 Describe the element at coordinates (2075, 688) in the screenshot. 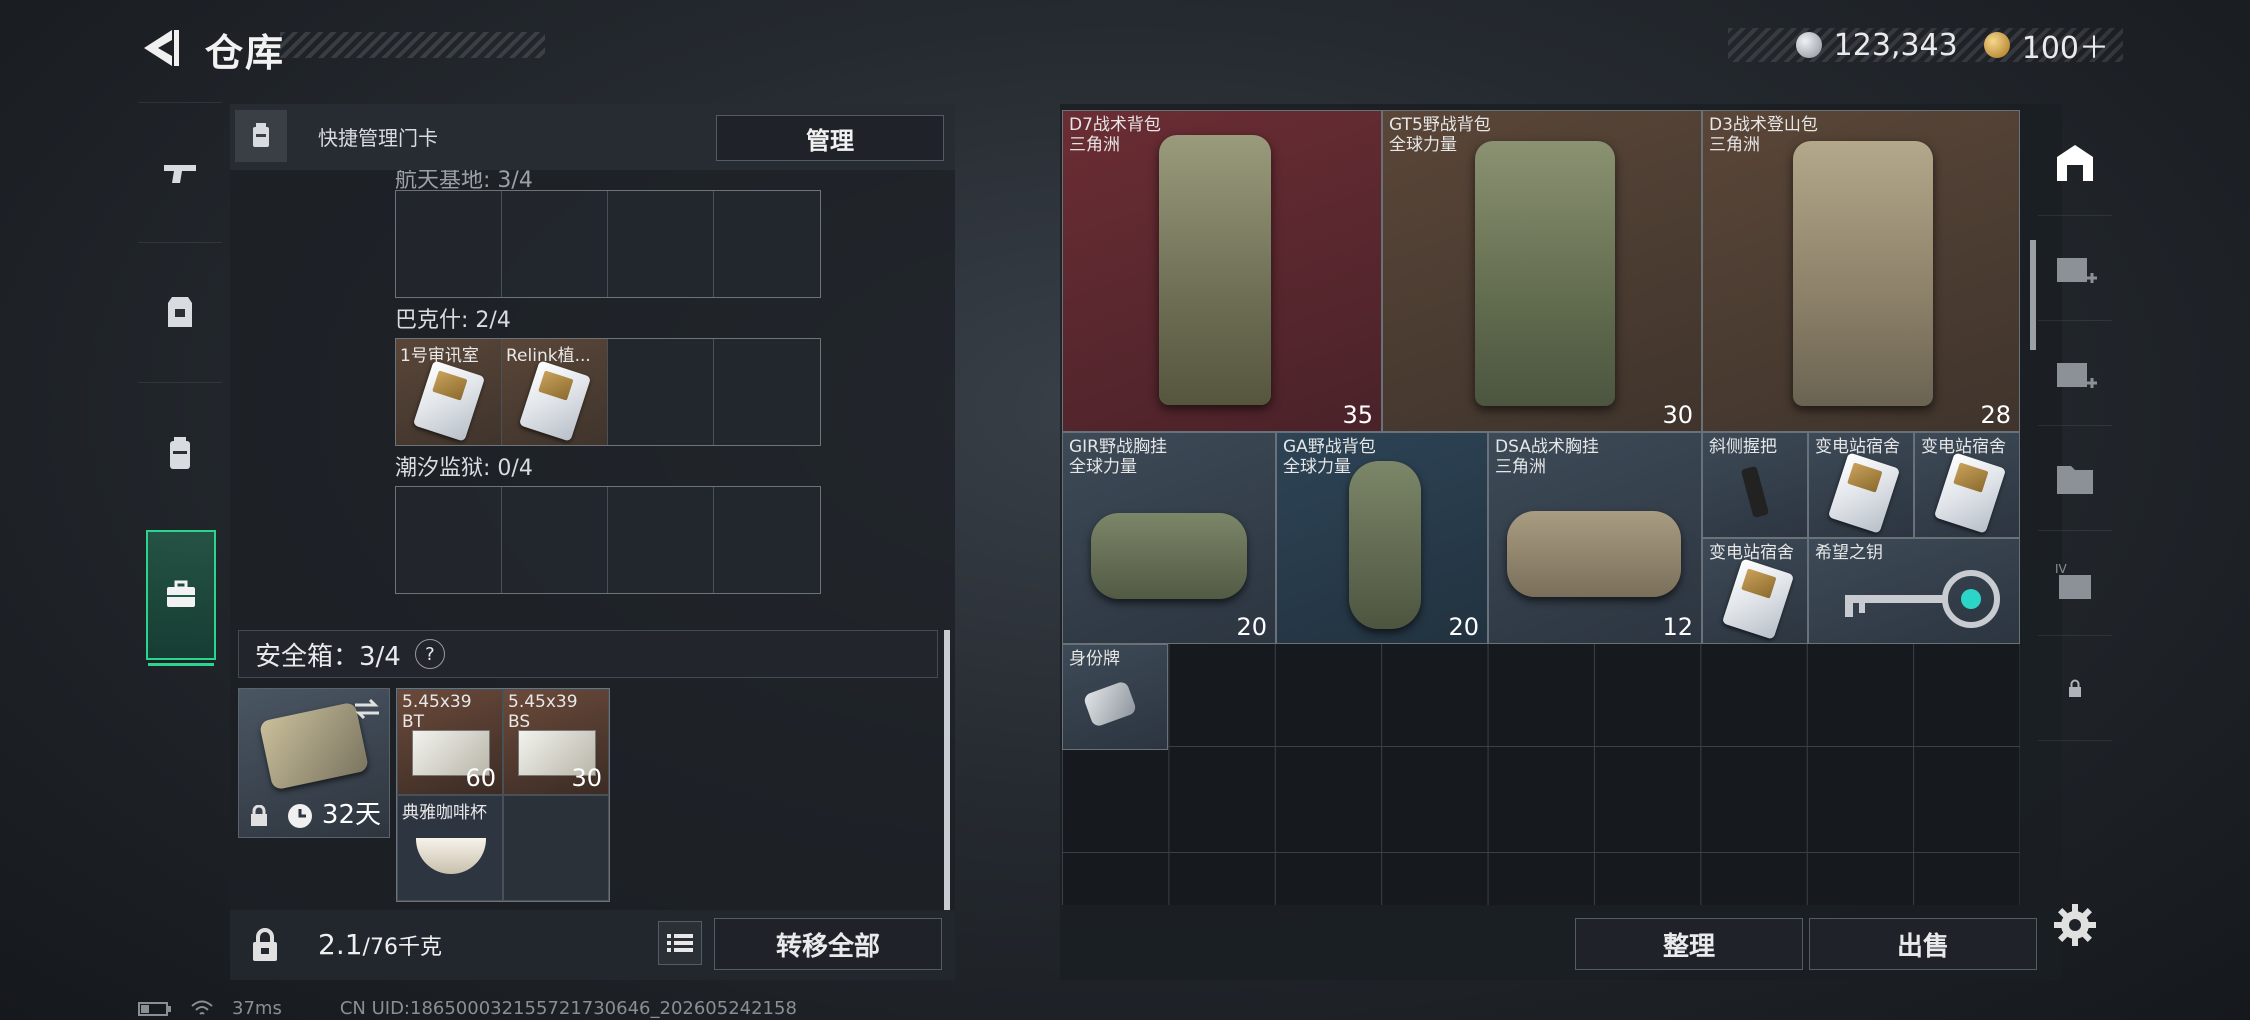

I see `tab-locked` at that location.